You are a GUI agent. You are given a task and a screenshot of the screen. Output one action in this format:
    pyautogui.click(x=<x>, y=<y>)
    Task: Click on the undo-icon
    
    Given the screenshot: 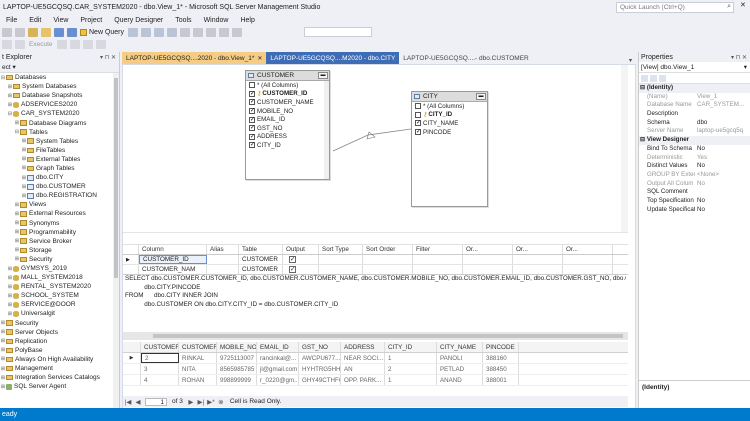 What is the action you would take?
    pyautogui.click(x=223, y=32)
    